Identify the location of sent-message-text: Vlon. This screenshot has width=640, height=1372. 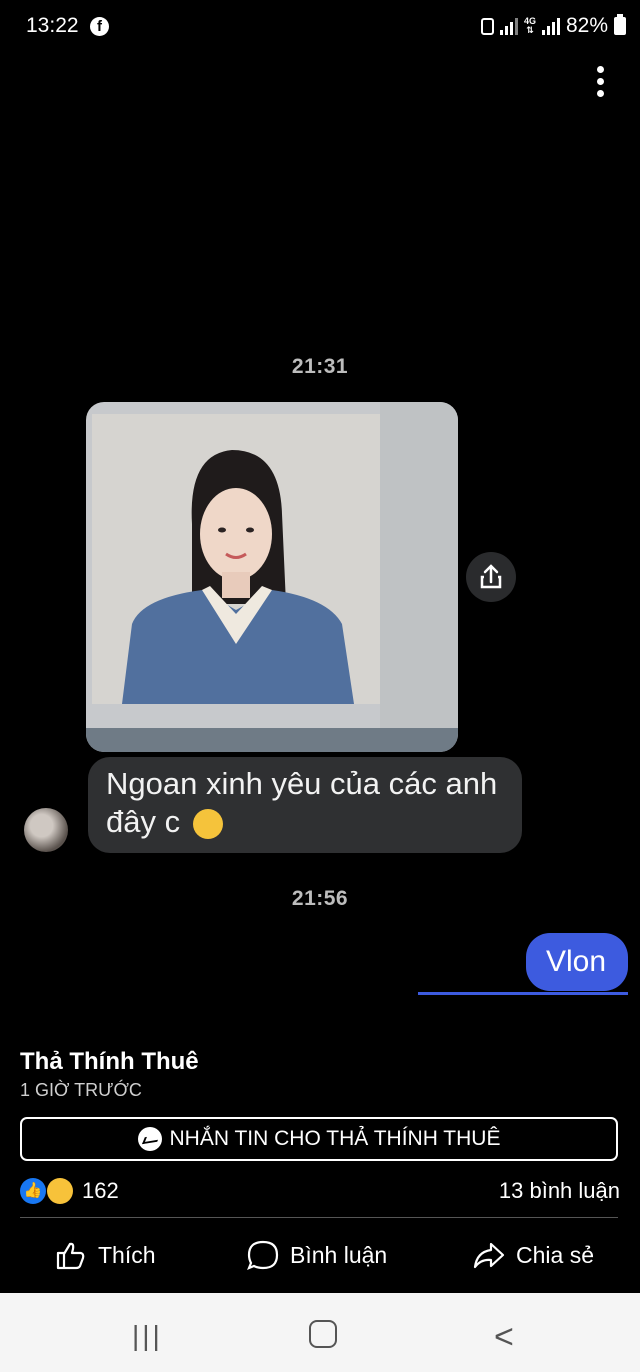
(576, 961).